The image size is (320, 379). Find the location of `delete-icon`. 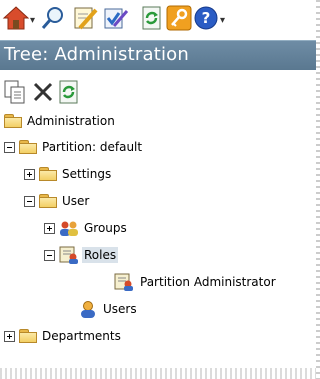

delete-icon is located at coordinates (43, 92).